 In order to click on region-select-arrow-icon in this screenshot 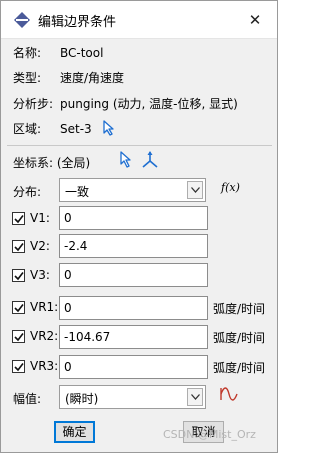, I will do `click(109, 128)`.